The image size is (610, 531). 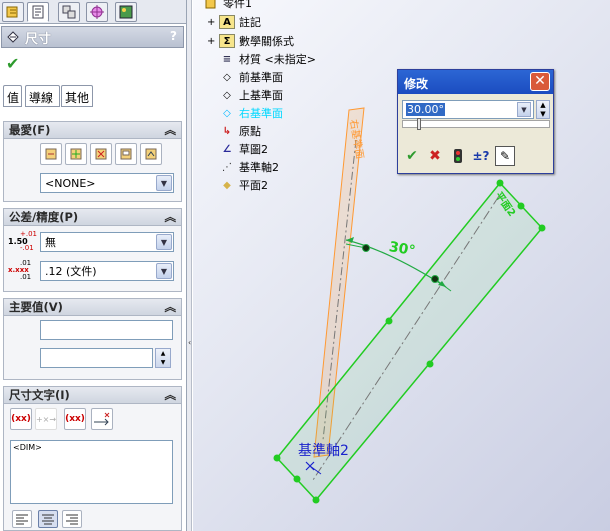 I want to click on tree-item-axis2: ⋰ 基準軸2, so click(x=249, y=167).